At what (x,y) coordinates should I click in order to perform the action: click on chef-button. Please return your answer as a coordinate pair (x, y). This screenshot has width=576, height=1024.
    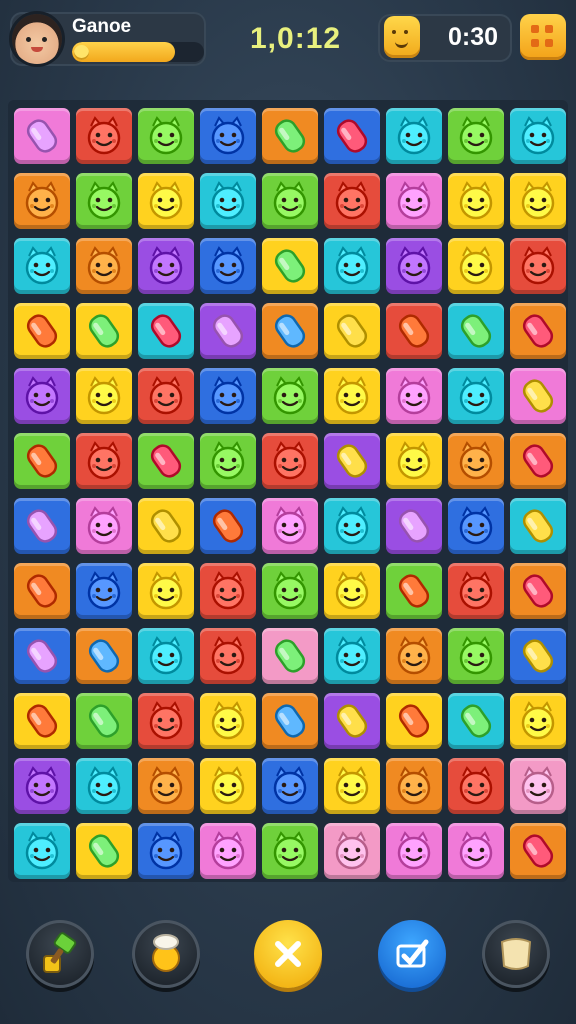
    Looking at the image, I should click on (166, 954).